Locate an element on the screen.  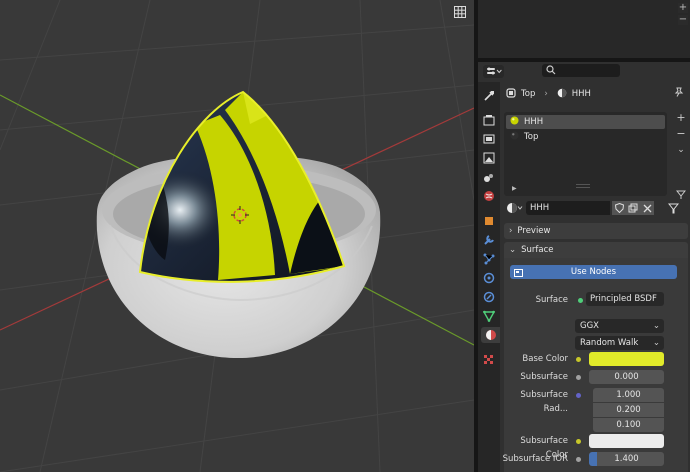
zoom-out-button: − is located at coordinates (683, 20).